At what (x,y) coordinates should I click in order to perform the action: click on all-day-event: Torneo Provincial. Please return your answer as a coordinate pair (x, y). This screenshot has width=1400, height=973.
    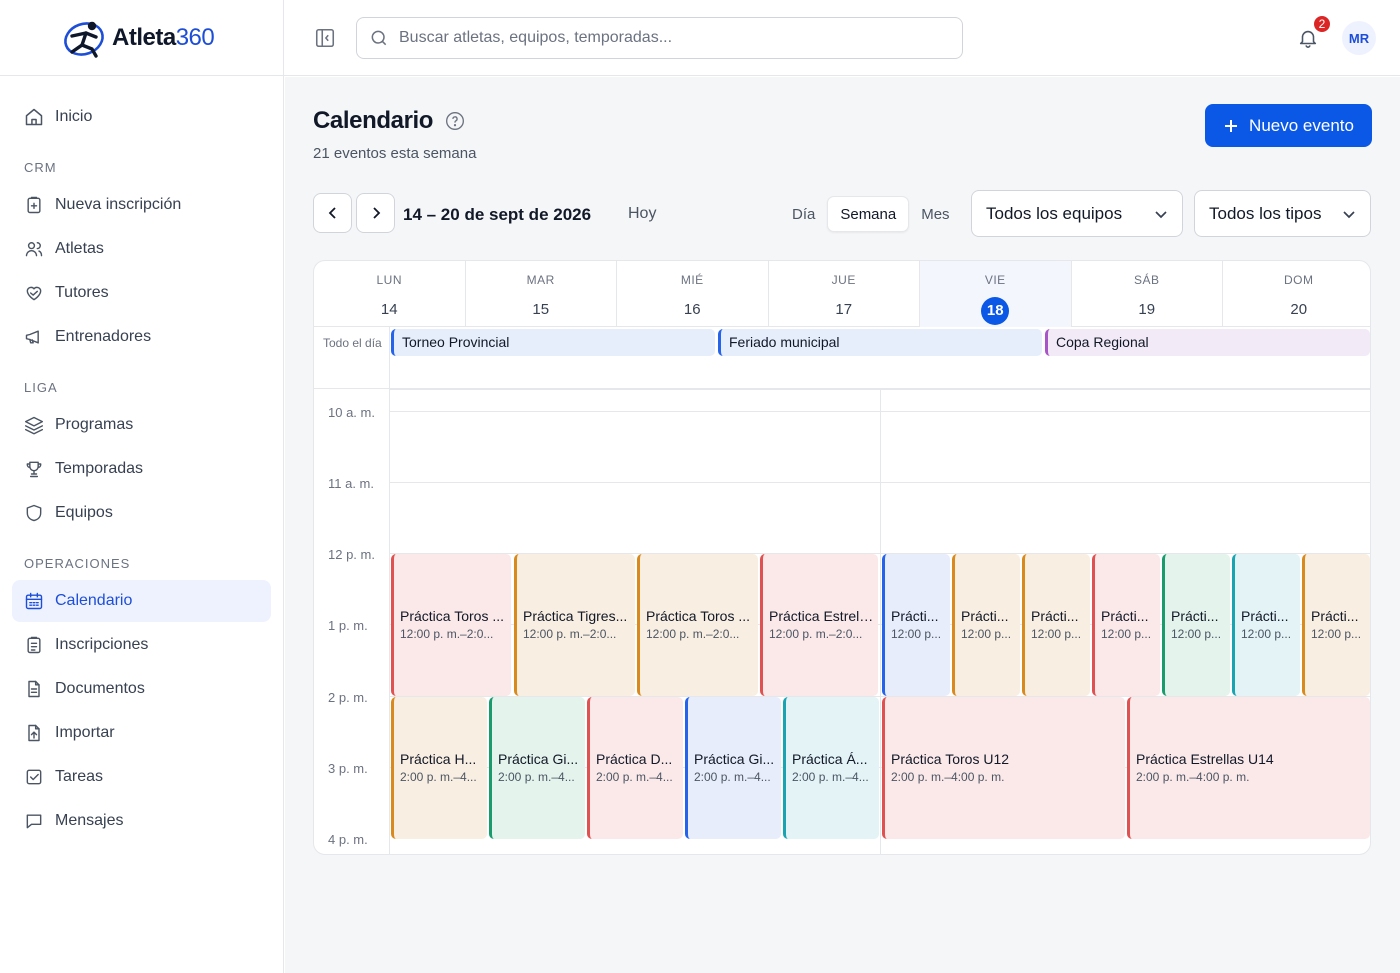
    Looking at the image, I should click on (553, 342).